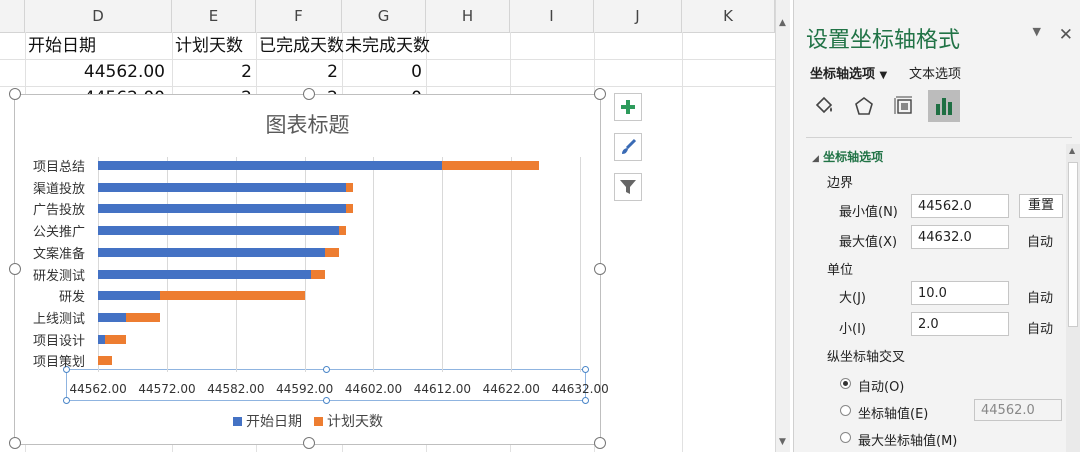 The width and height of the screenshot is (1080, 452). I want to click on category-label: 广告投放, so click(50, 208).